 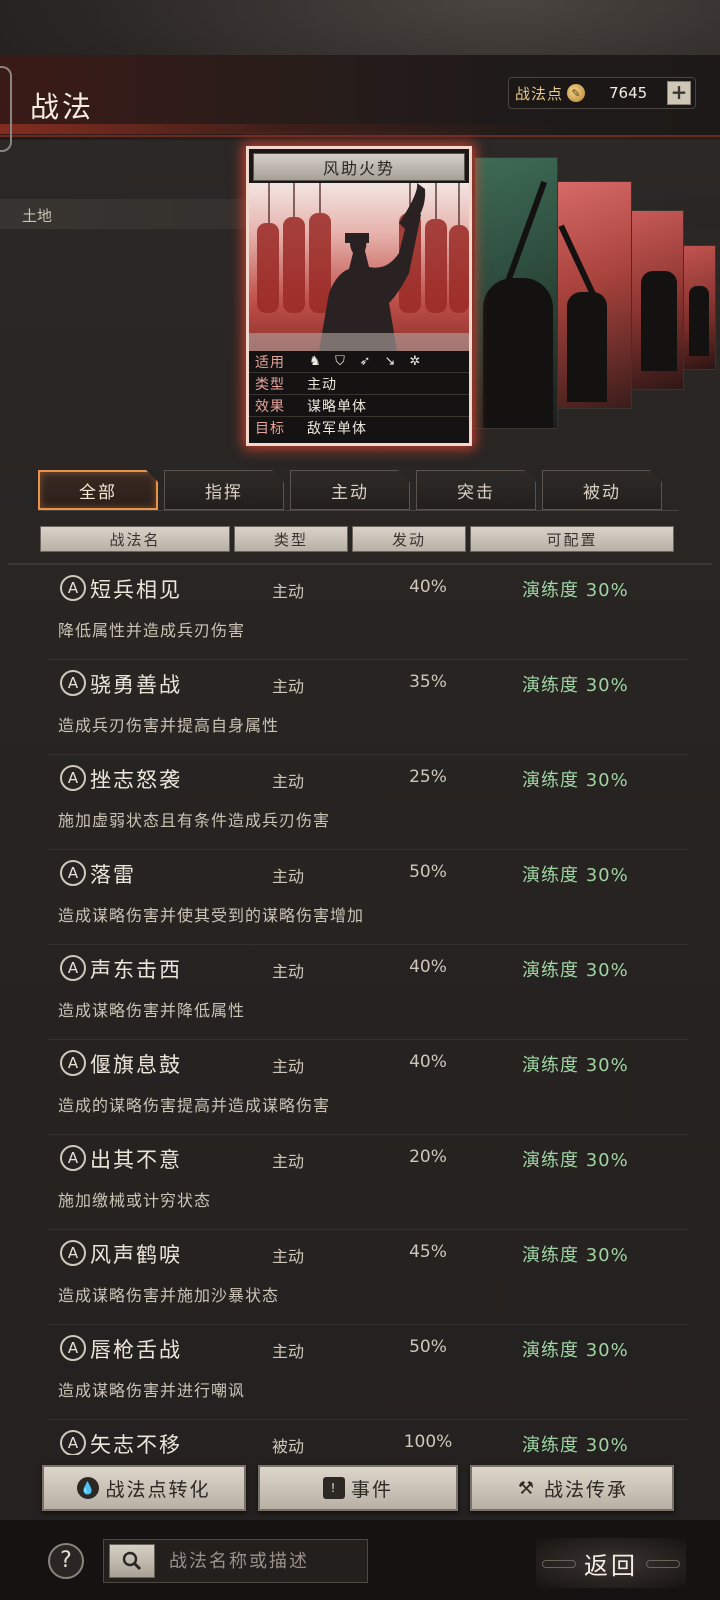 What do you see at coordinates (136, 1065) in the screenshot?
I see `tactic-name: 偃旗息鼓` at bounding box center [136, 1065].